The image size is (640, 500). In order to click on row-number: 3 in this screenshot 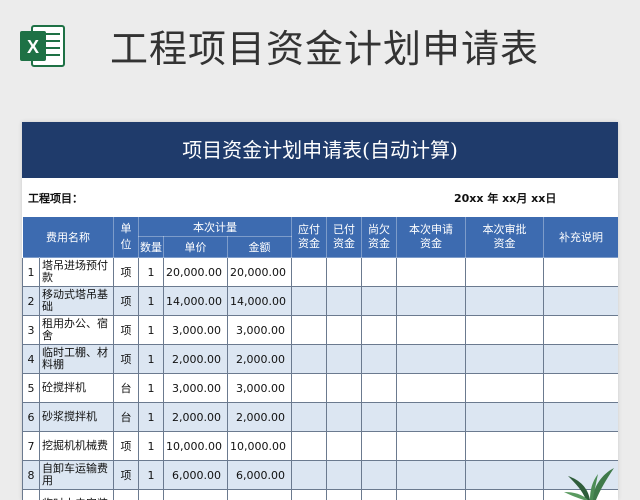, I will do `click(31, 330)`.